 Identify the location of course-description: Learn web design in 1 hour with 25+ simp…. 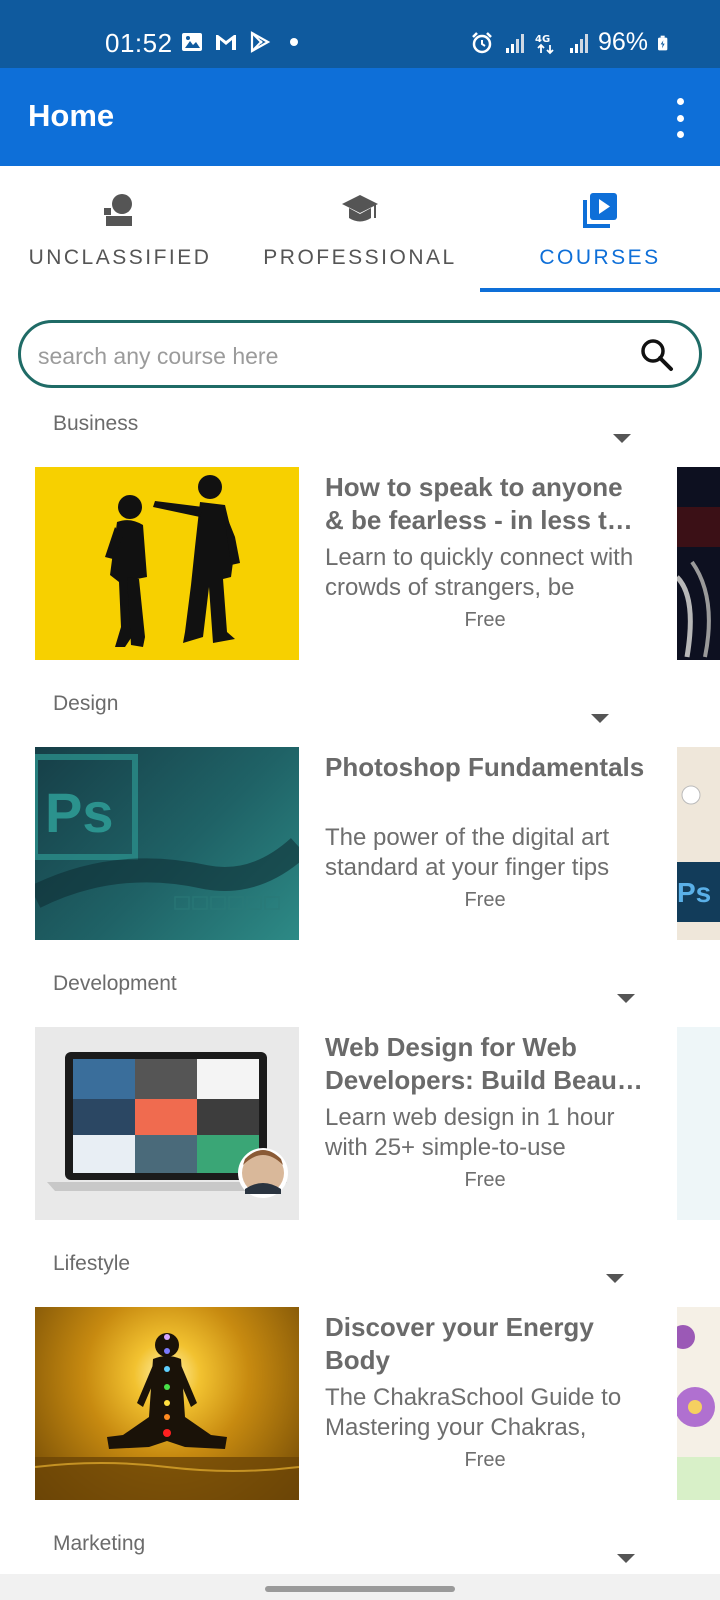
(470, 1132).